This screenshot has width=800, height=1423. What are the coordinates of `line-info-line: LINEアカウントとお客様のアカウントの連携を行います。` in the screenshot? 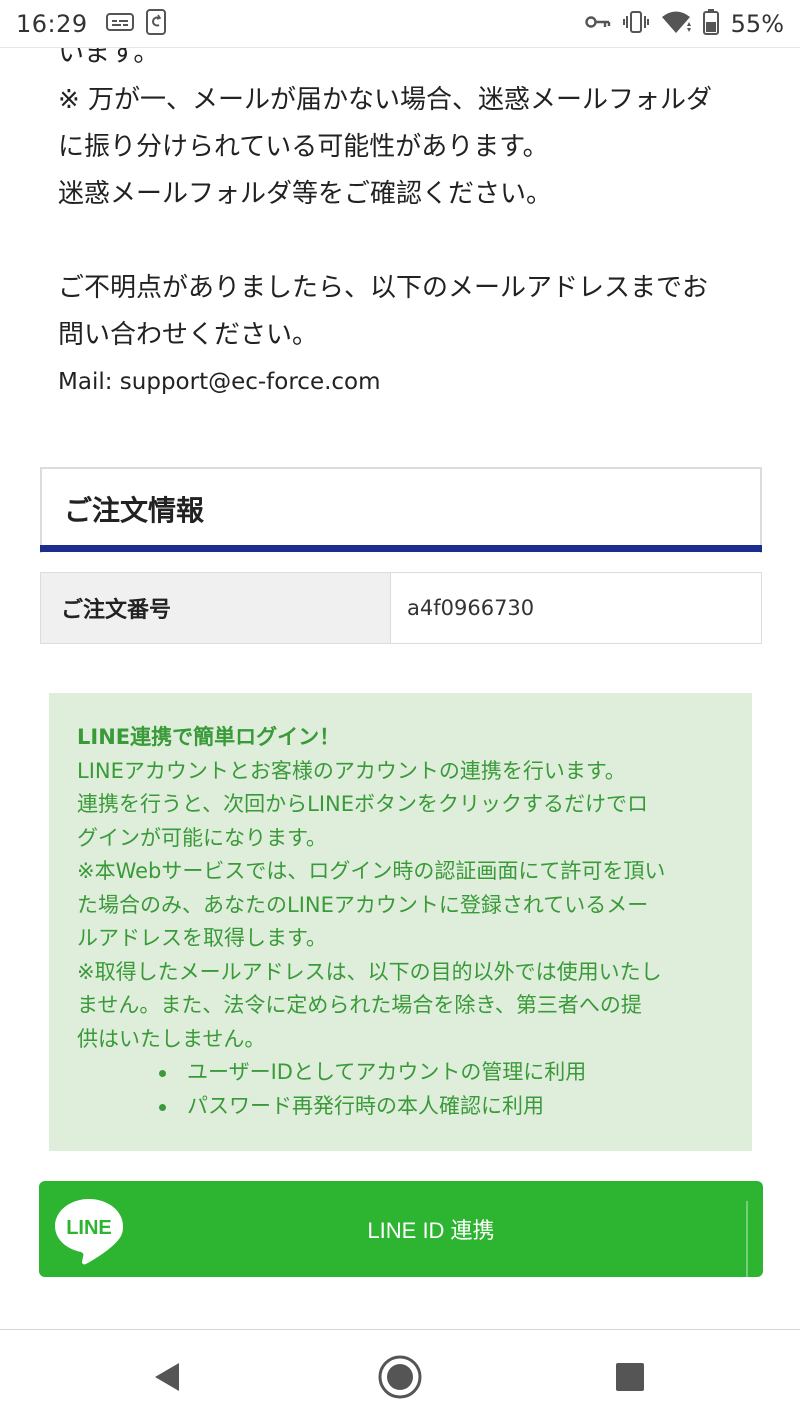 It's located at (351, 770).